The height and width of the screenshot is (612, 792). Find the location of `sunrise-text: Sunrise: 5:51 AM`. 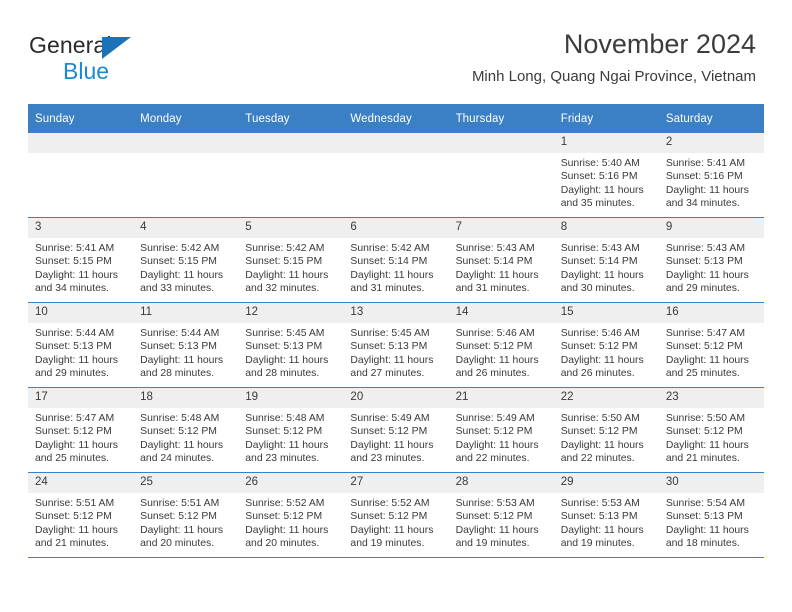

sunrise-text: Sunrise: 5:51 AM is located at coordinates (75, 503).